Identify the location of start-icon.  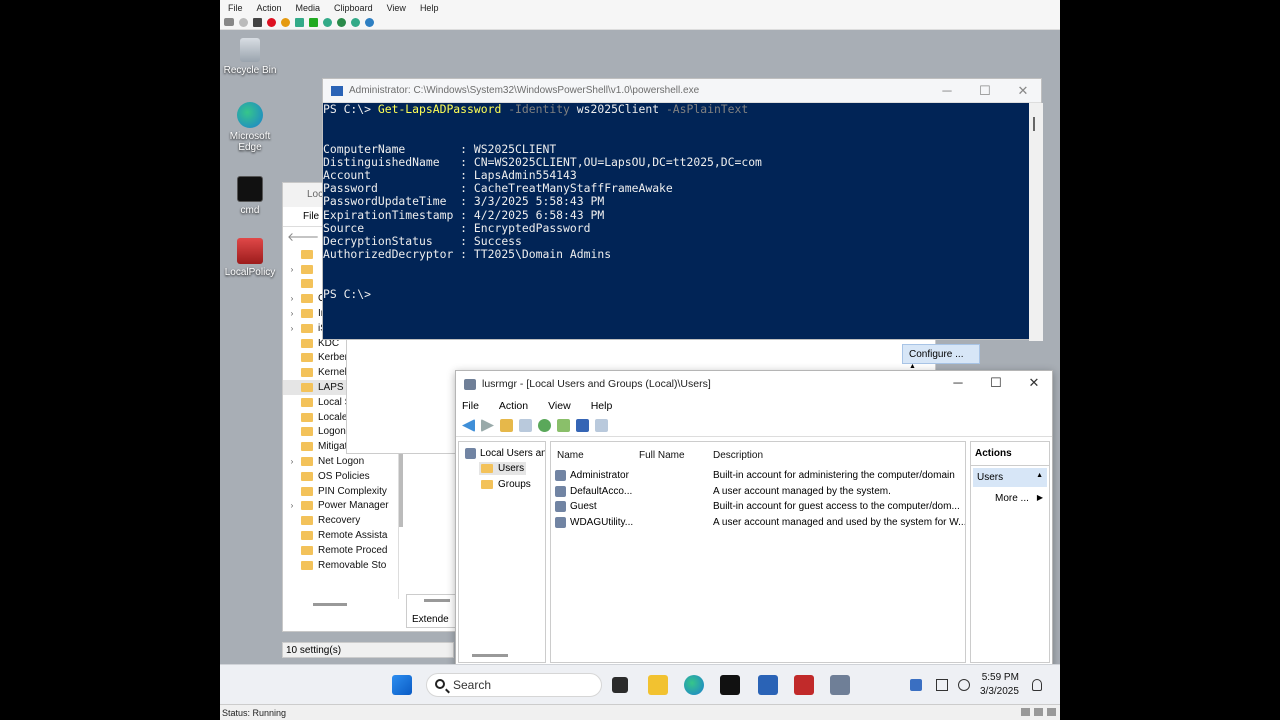
(243, 22).